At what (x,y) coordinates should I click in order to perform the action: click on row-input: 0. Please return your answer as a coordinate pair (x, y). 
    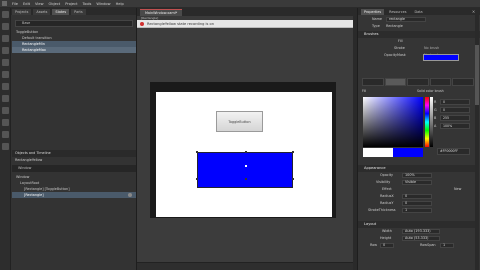
    Looking at the image, I should click on (387, 245).